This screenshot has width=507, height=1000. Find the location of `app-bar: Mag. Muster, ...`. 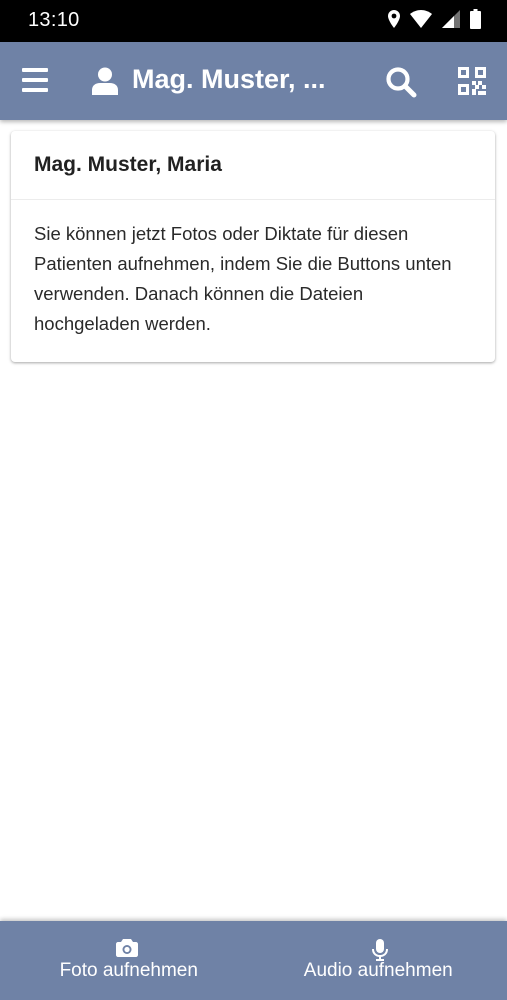

app-bar: Mag. Muster, ... is located at coordinates (253, 81).